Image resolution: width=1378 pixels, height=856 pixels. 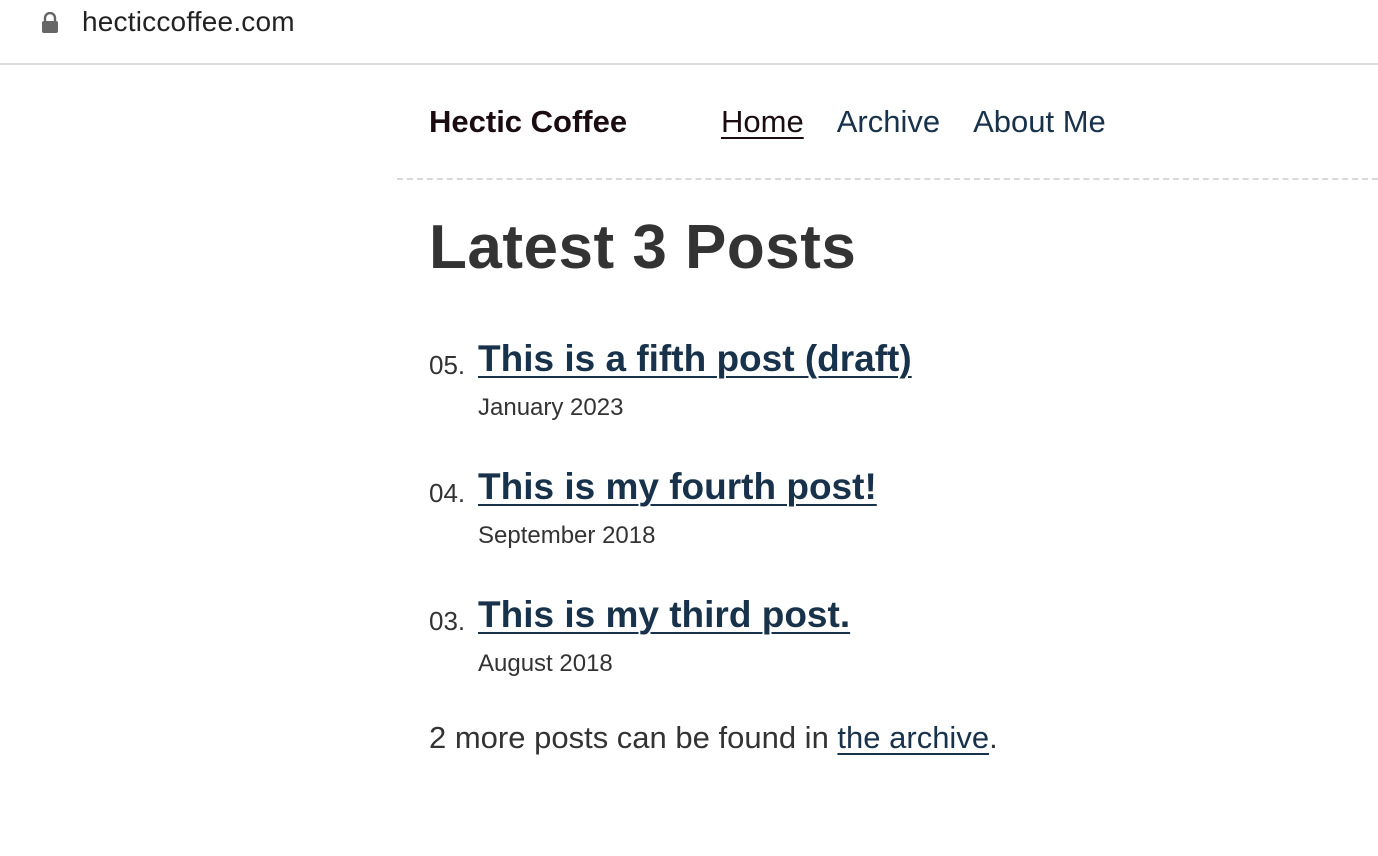 I want to click on page-title: Latest 3 Posts, so click(x=643, y=247).